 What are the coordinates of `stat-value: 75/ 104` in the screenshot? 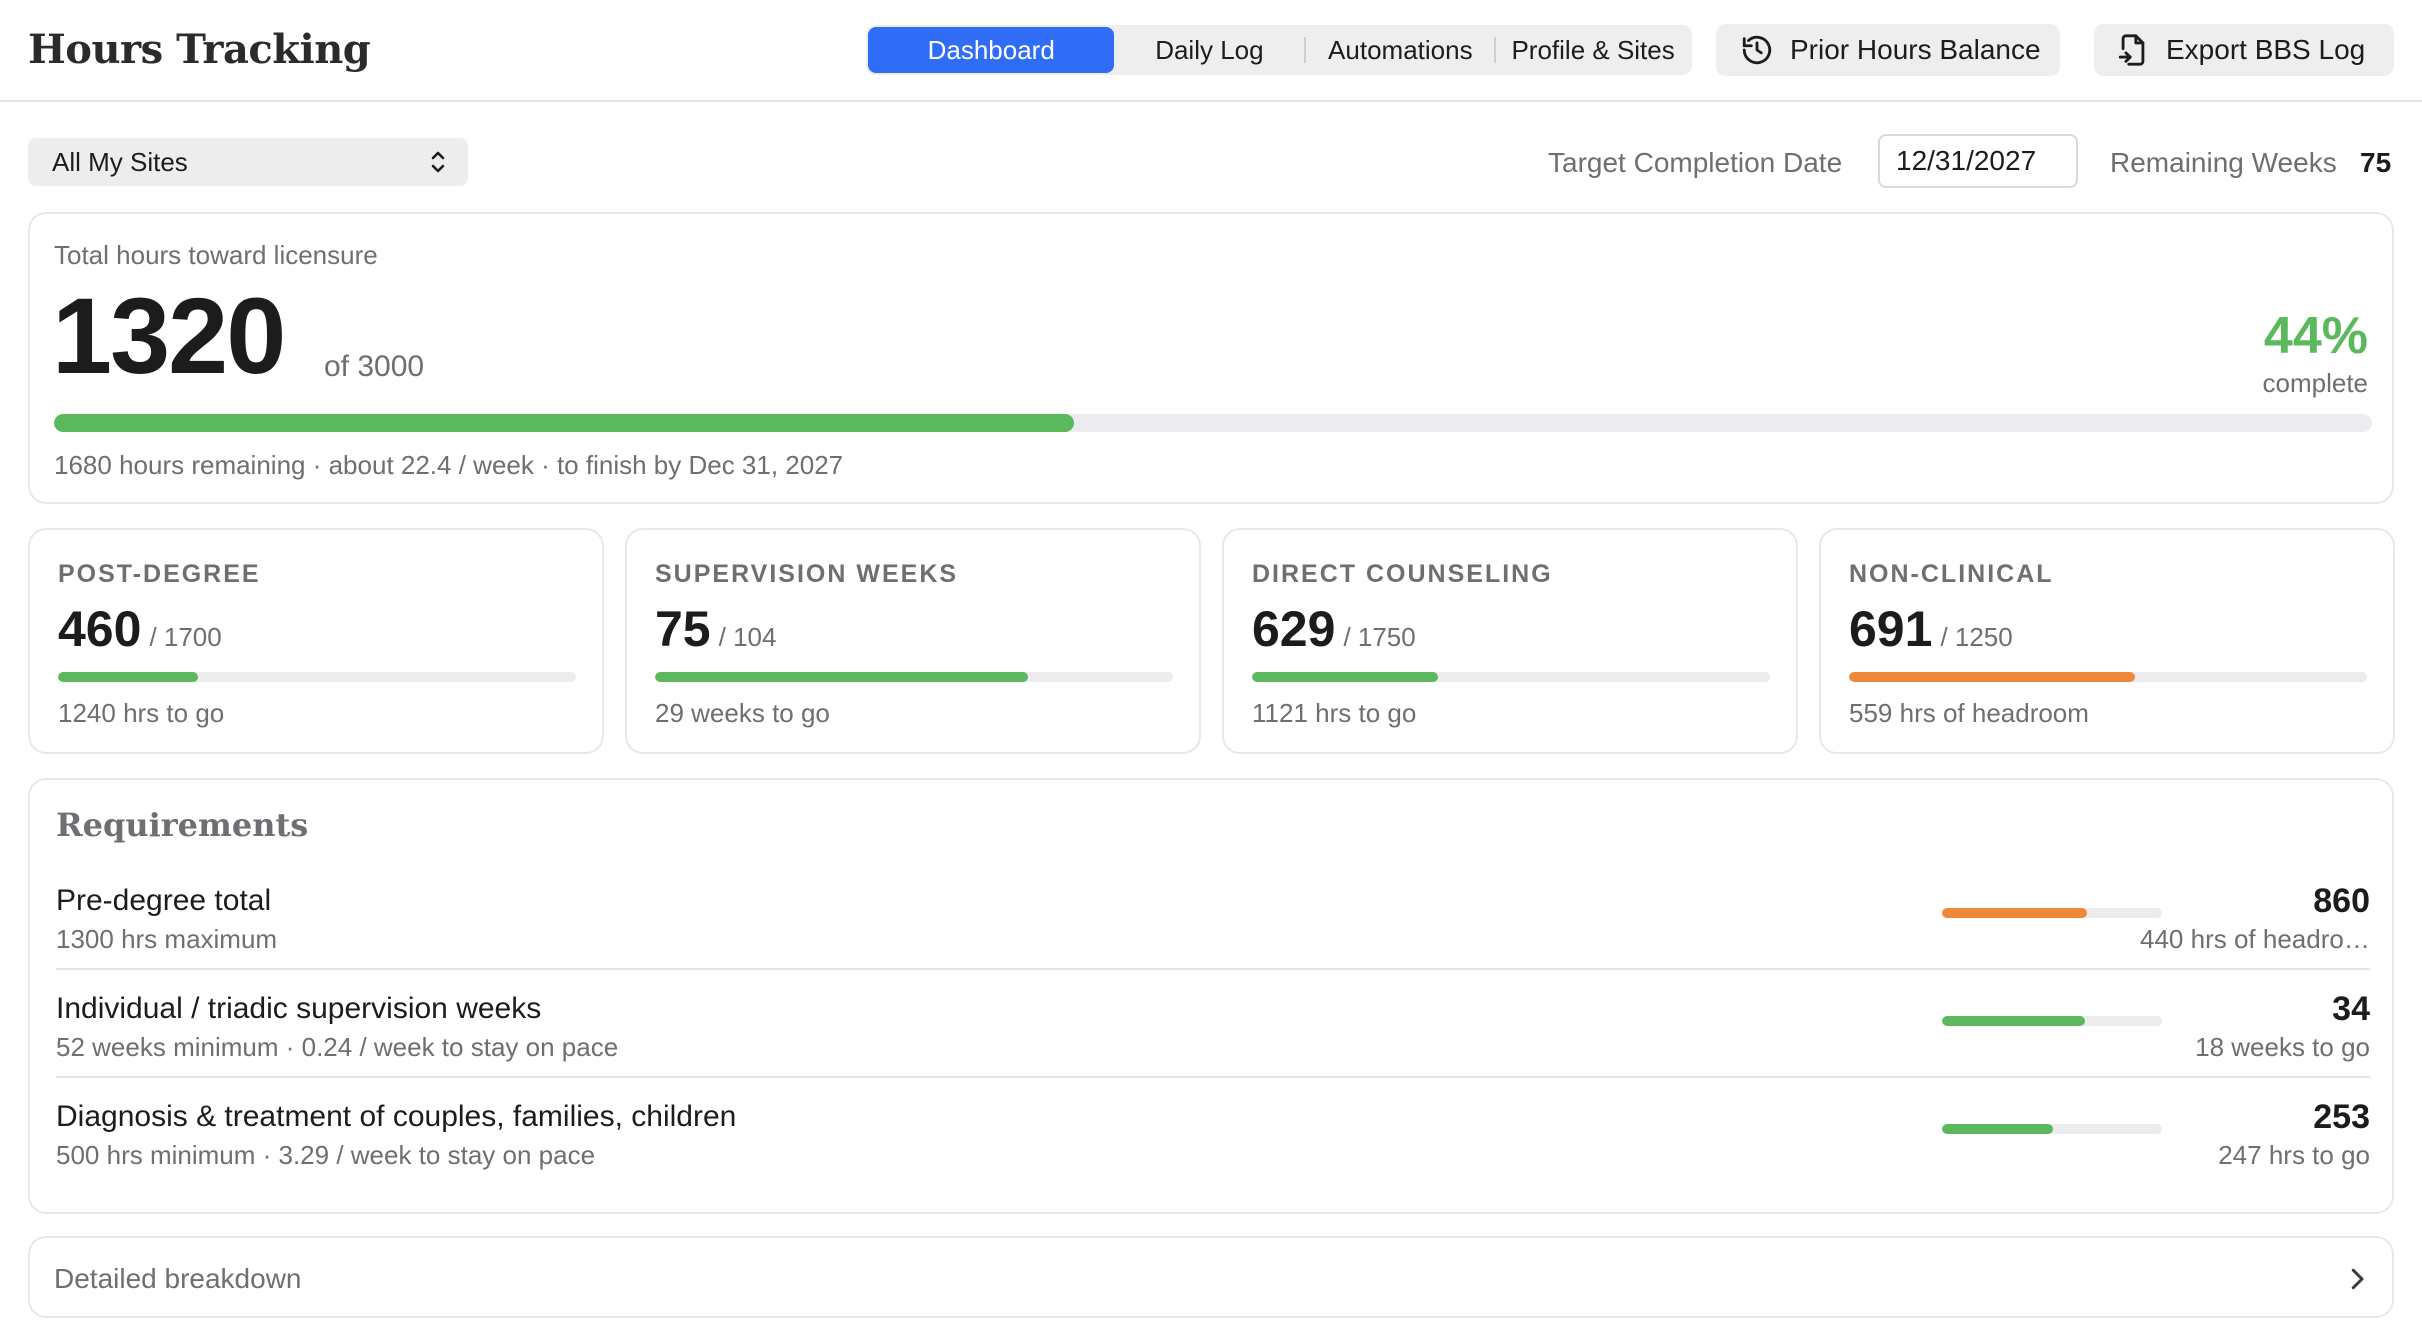 It's located at (715, 629).